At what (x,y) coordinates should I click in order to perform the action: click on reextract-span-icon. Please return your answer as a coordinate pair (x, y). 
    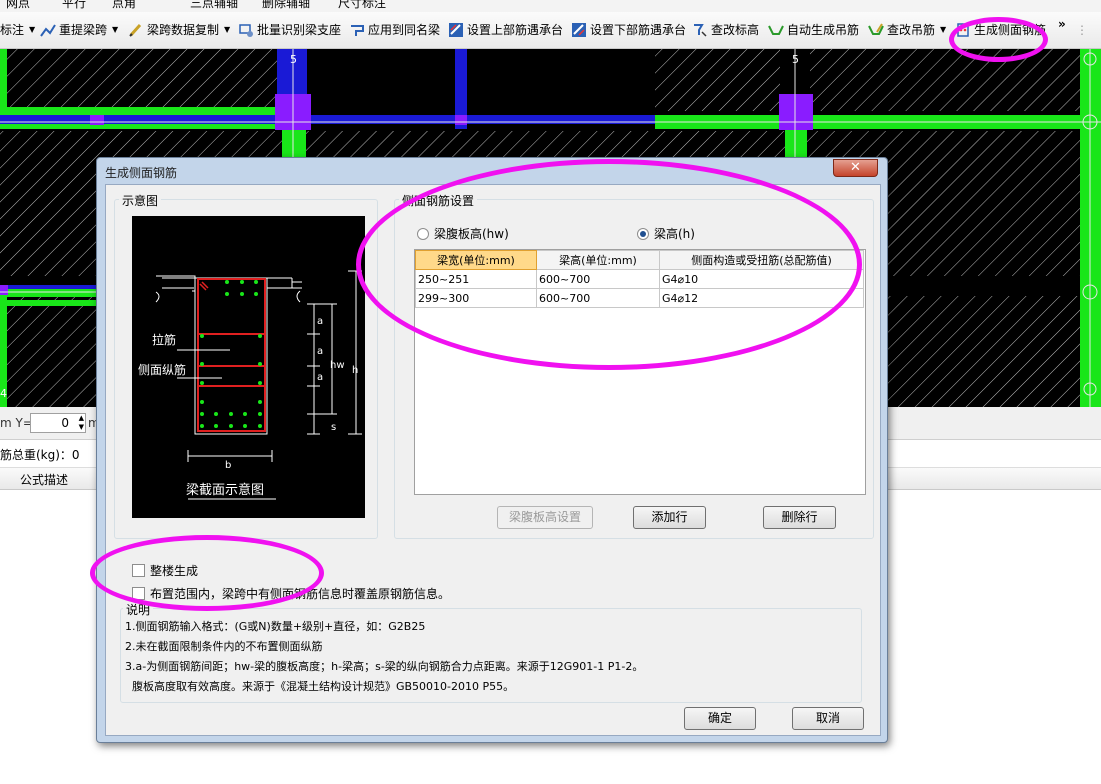
    Looking at the image, I should click on (48, 30).